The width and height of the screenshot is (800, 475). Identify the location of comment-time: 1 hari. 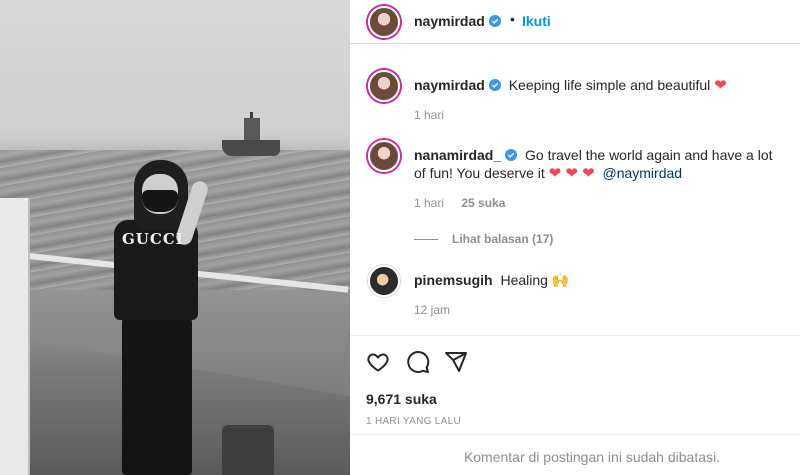
(429, 203).